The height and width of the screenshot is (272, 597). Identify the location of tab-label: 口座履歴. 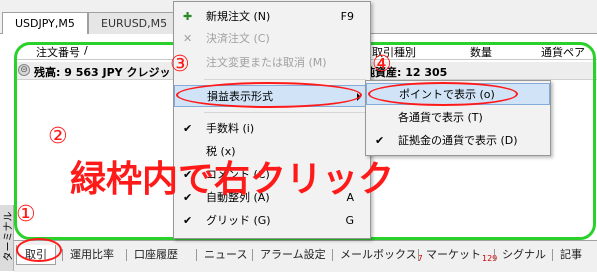
(156, 254).